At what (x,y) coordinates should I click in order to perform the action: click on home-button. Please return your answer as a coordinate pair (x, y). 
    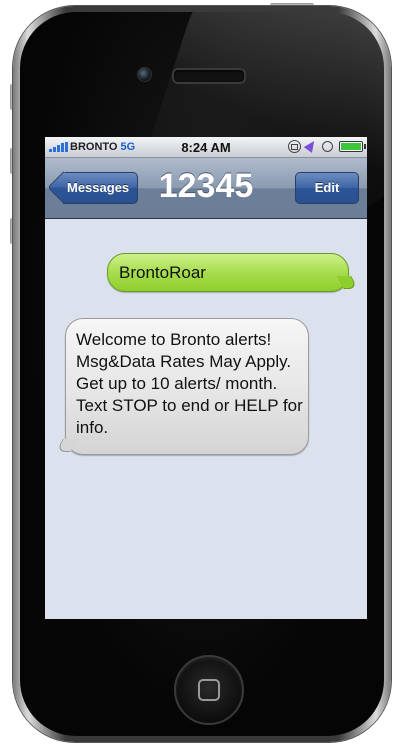
    Looking at the image, I should click on (209, 690).